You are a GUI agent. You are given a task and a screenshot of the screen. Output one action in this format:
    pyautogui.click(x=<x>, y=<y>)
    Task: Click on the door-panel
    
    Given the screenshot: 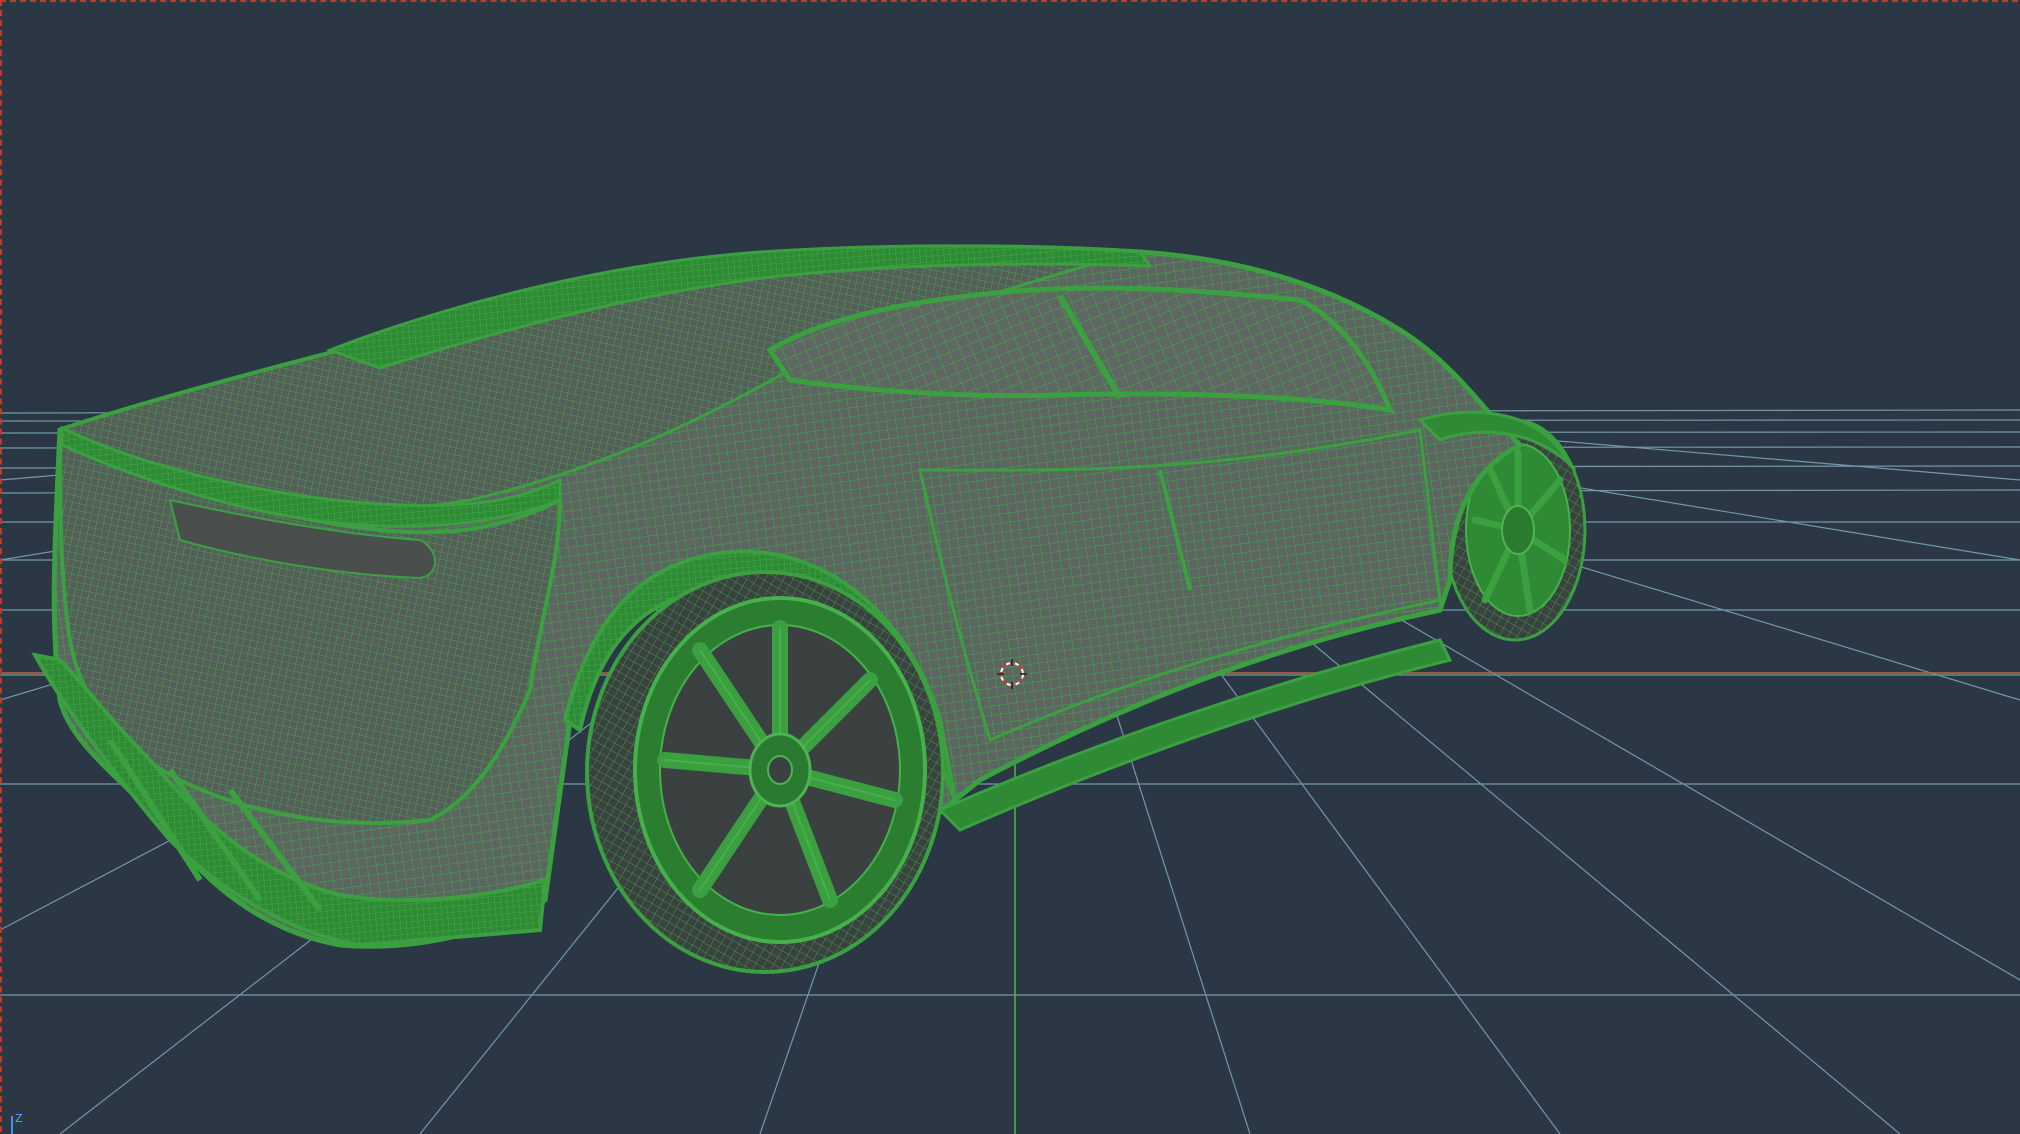 What is the action you would take?
    pyautogui.click(x=1180, y=585)
    